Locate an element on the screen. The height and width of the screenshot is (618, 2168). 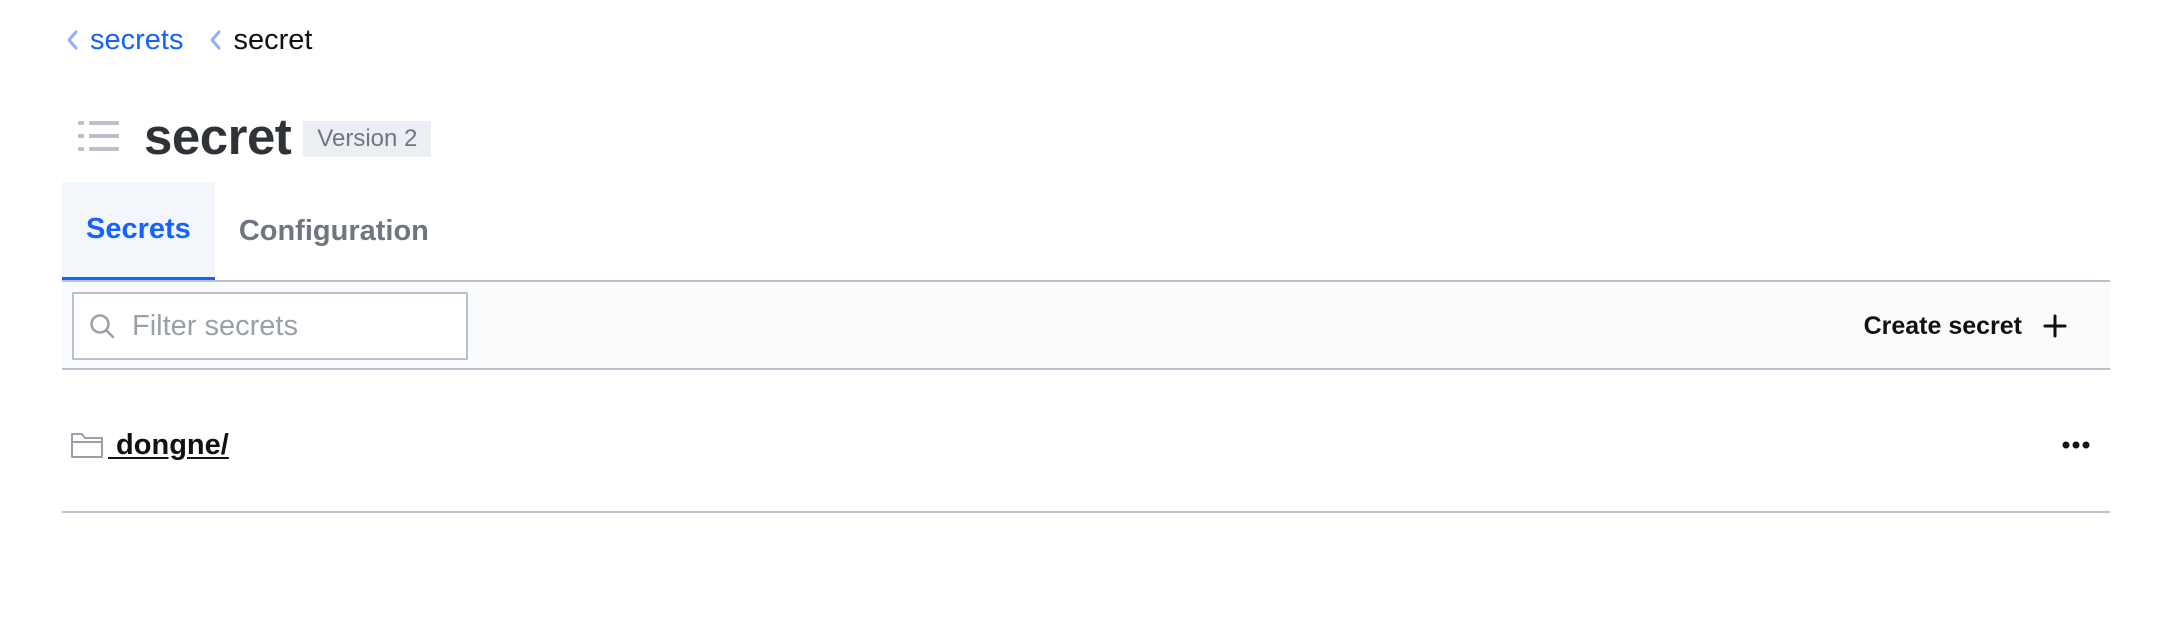
tab-secrets: Secrets is located at coordinates (138, 231).